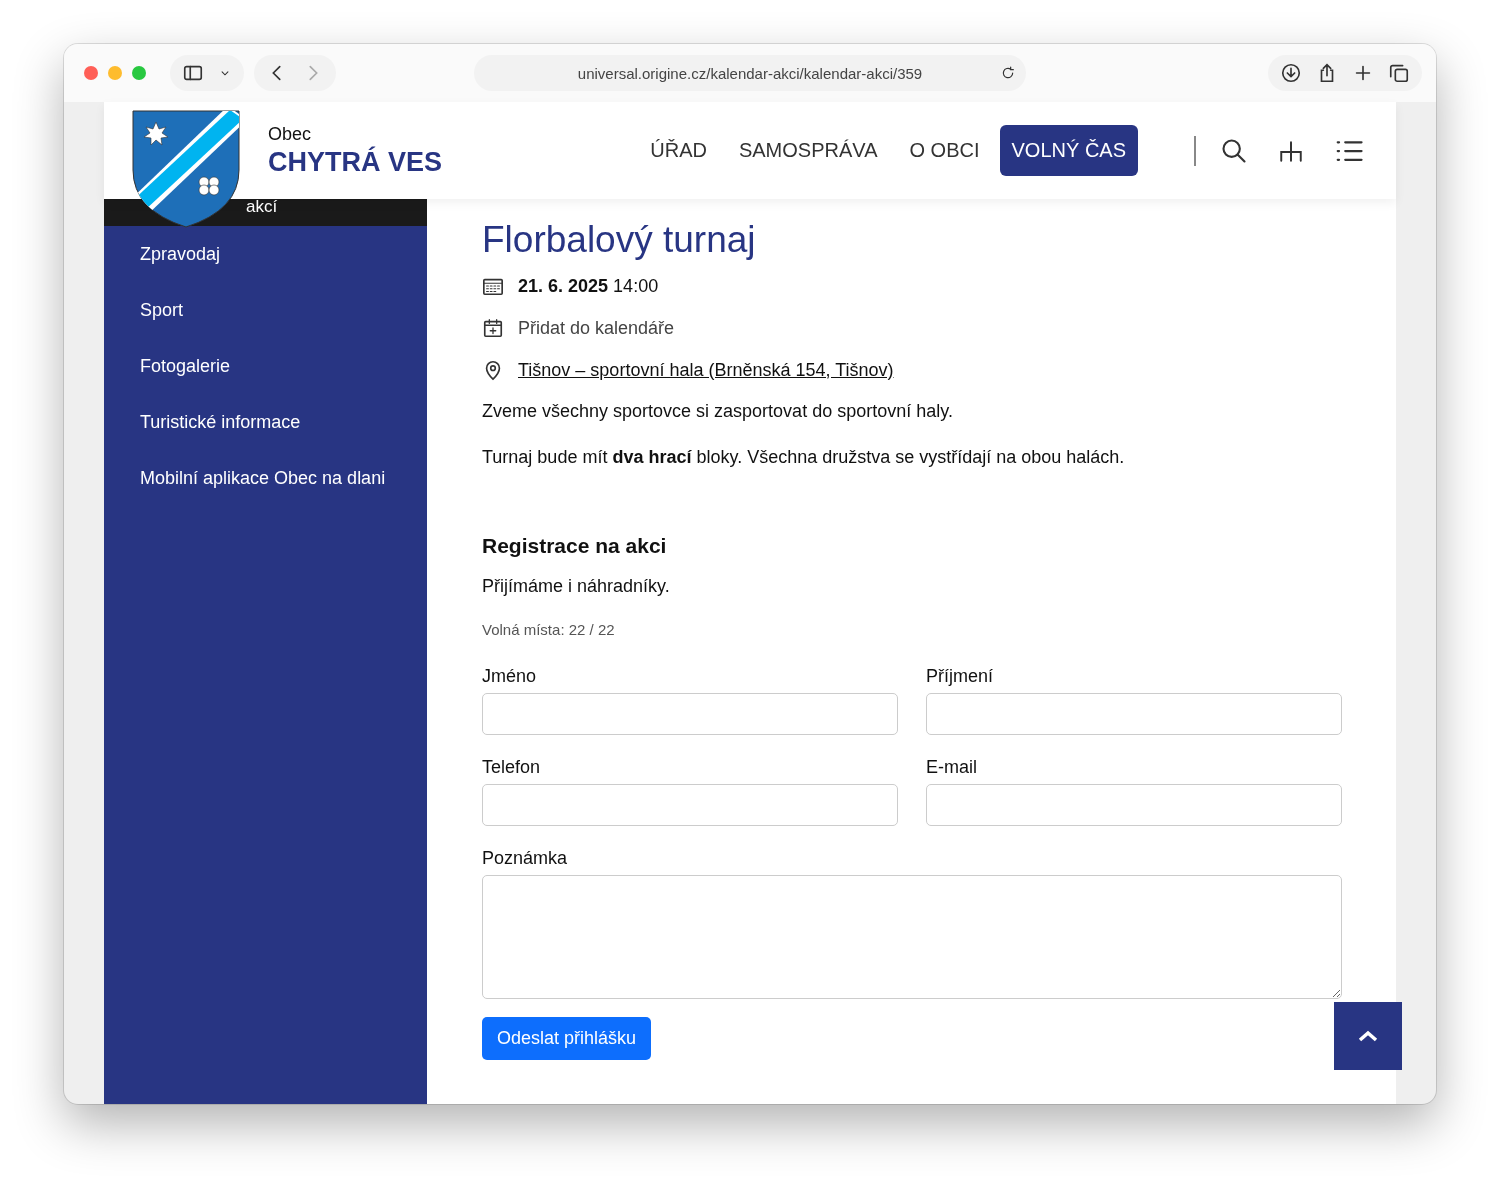 This screenshot has height=1189, width=1500. What do you see at coordinates (576, 586) in the screenshot?
I see `registration-note: Přijímáme i náhradníky.` at bounding box center [576, 586].